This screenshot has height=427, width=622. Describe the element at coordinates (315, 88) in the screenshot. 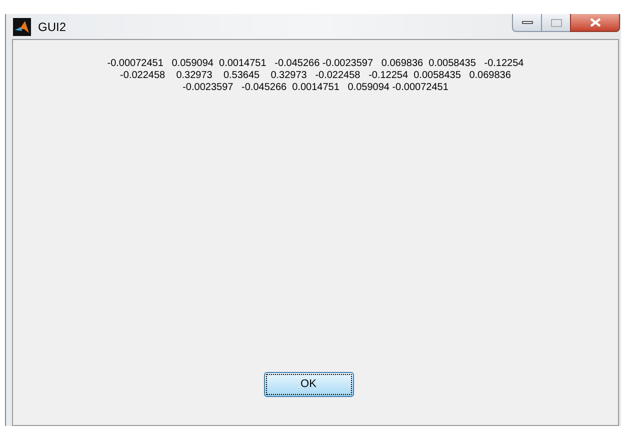

I see `value-line: -0.0023597 -0.045266 0.0014751 0.059094 -0.00072451` at that location.